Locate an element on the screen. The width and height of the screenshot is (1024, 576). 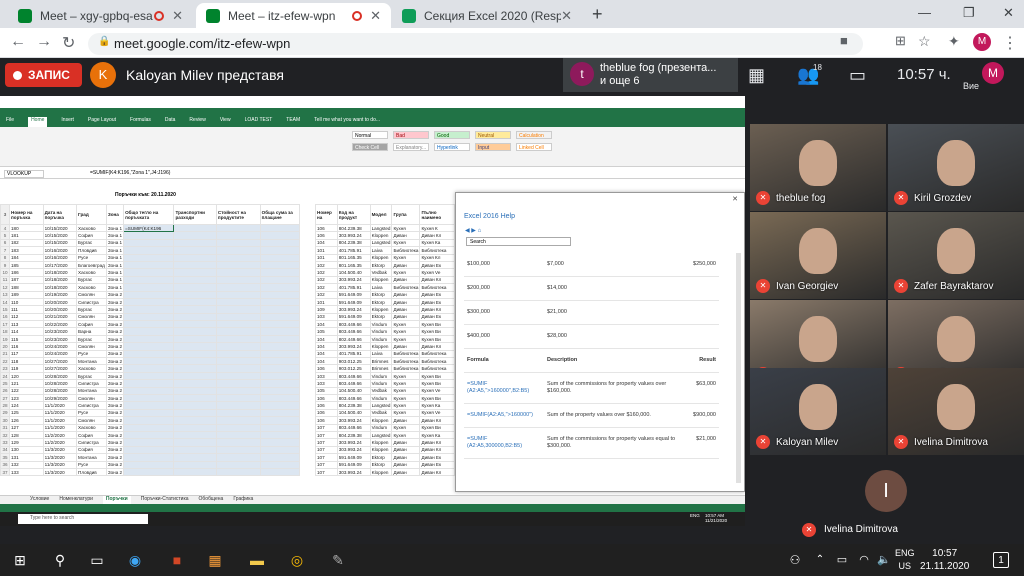
table-row: 104 401.785.91 Laiva Библиотека Библиотека is located at coordinates (385, 354).